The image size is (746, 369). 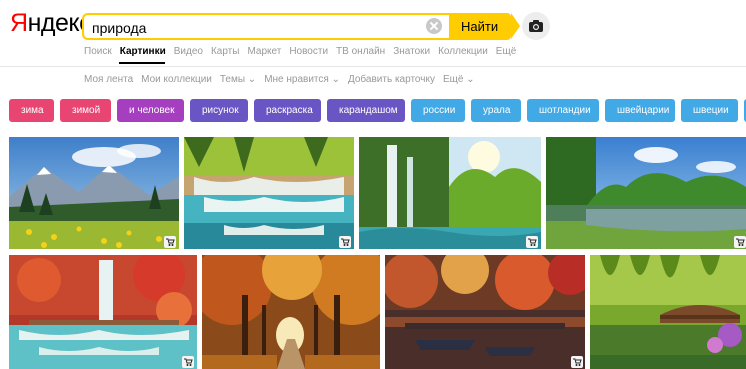 What do you see at coordinates (238, 79) in the screenshot?
I see `subnav-themes: Темы ⌄` at bounding box center [238, 79].